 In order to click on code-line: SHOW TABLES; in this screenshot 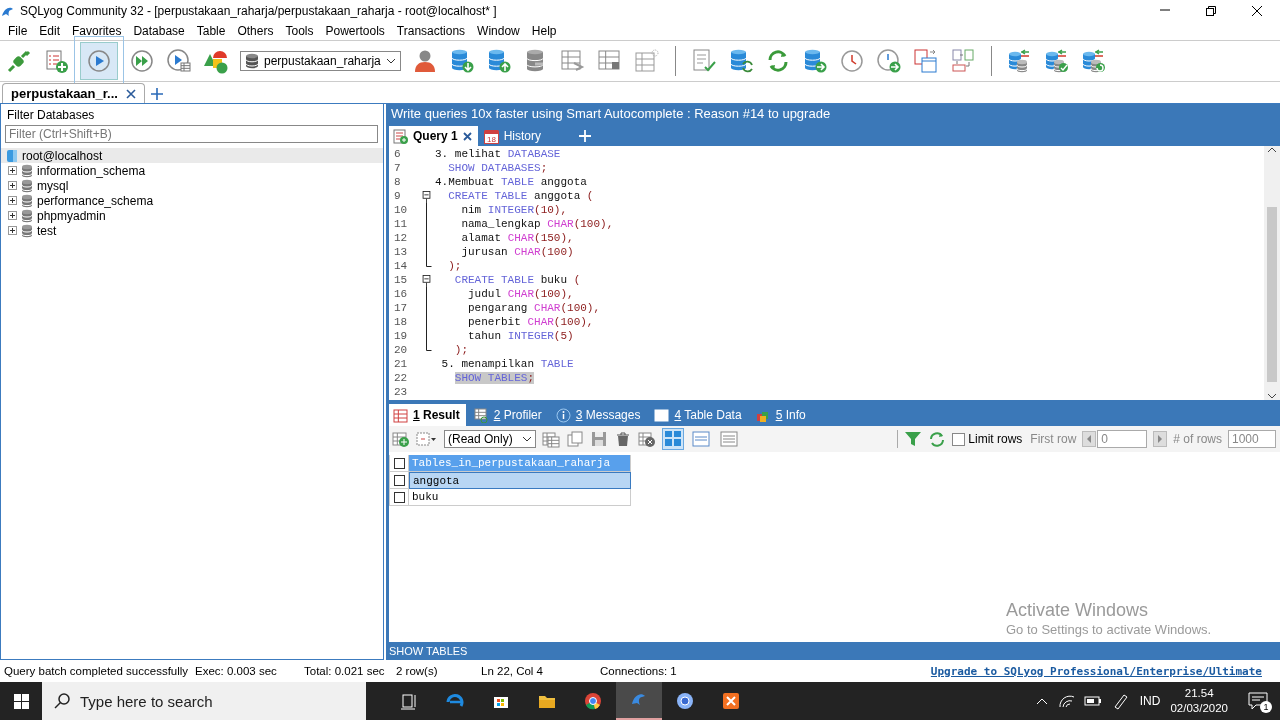, I will do `click(494, 378)`.